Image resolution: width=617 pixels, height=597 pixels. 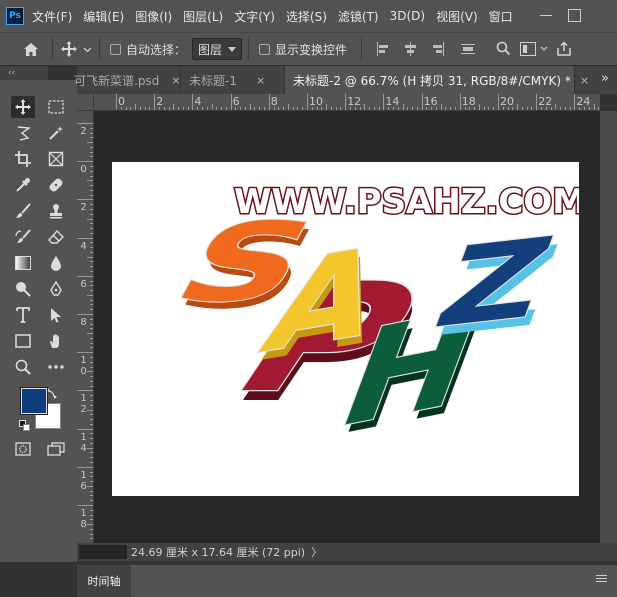 I want to click on history-brush-tool-icon, so click(x=23, y=237).